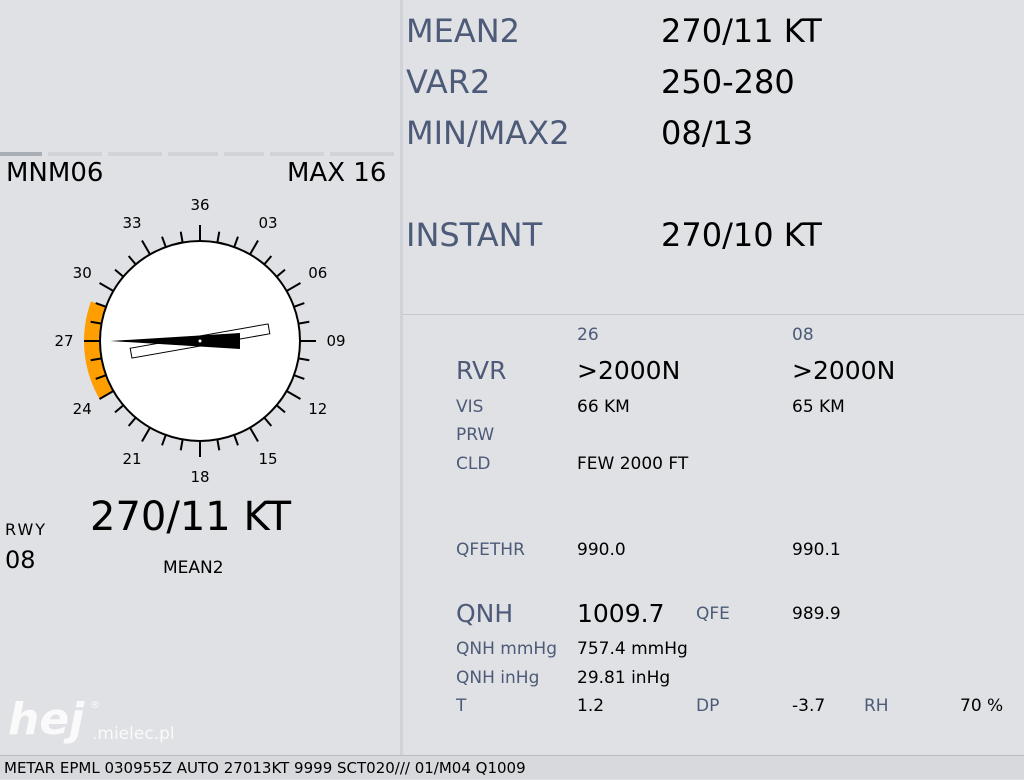 Image resolution: width=1024 pixels, height=780 pixels. Describe the element at coordinates (629, 370) in the screenshot. I see `rvr-col1-value: >2000N` at that location.